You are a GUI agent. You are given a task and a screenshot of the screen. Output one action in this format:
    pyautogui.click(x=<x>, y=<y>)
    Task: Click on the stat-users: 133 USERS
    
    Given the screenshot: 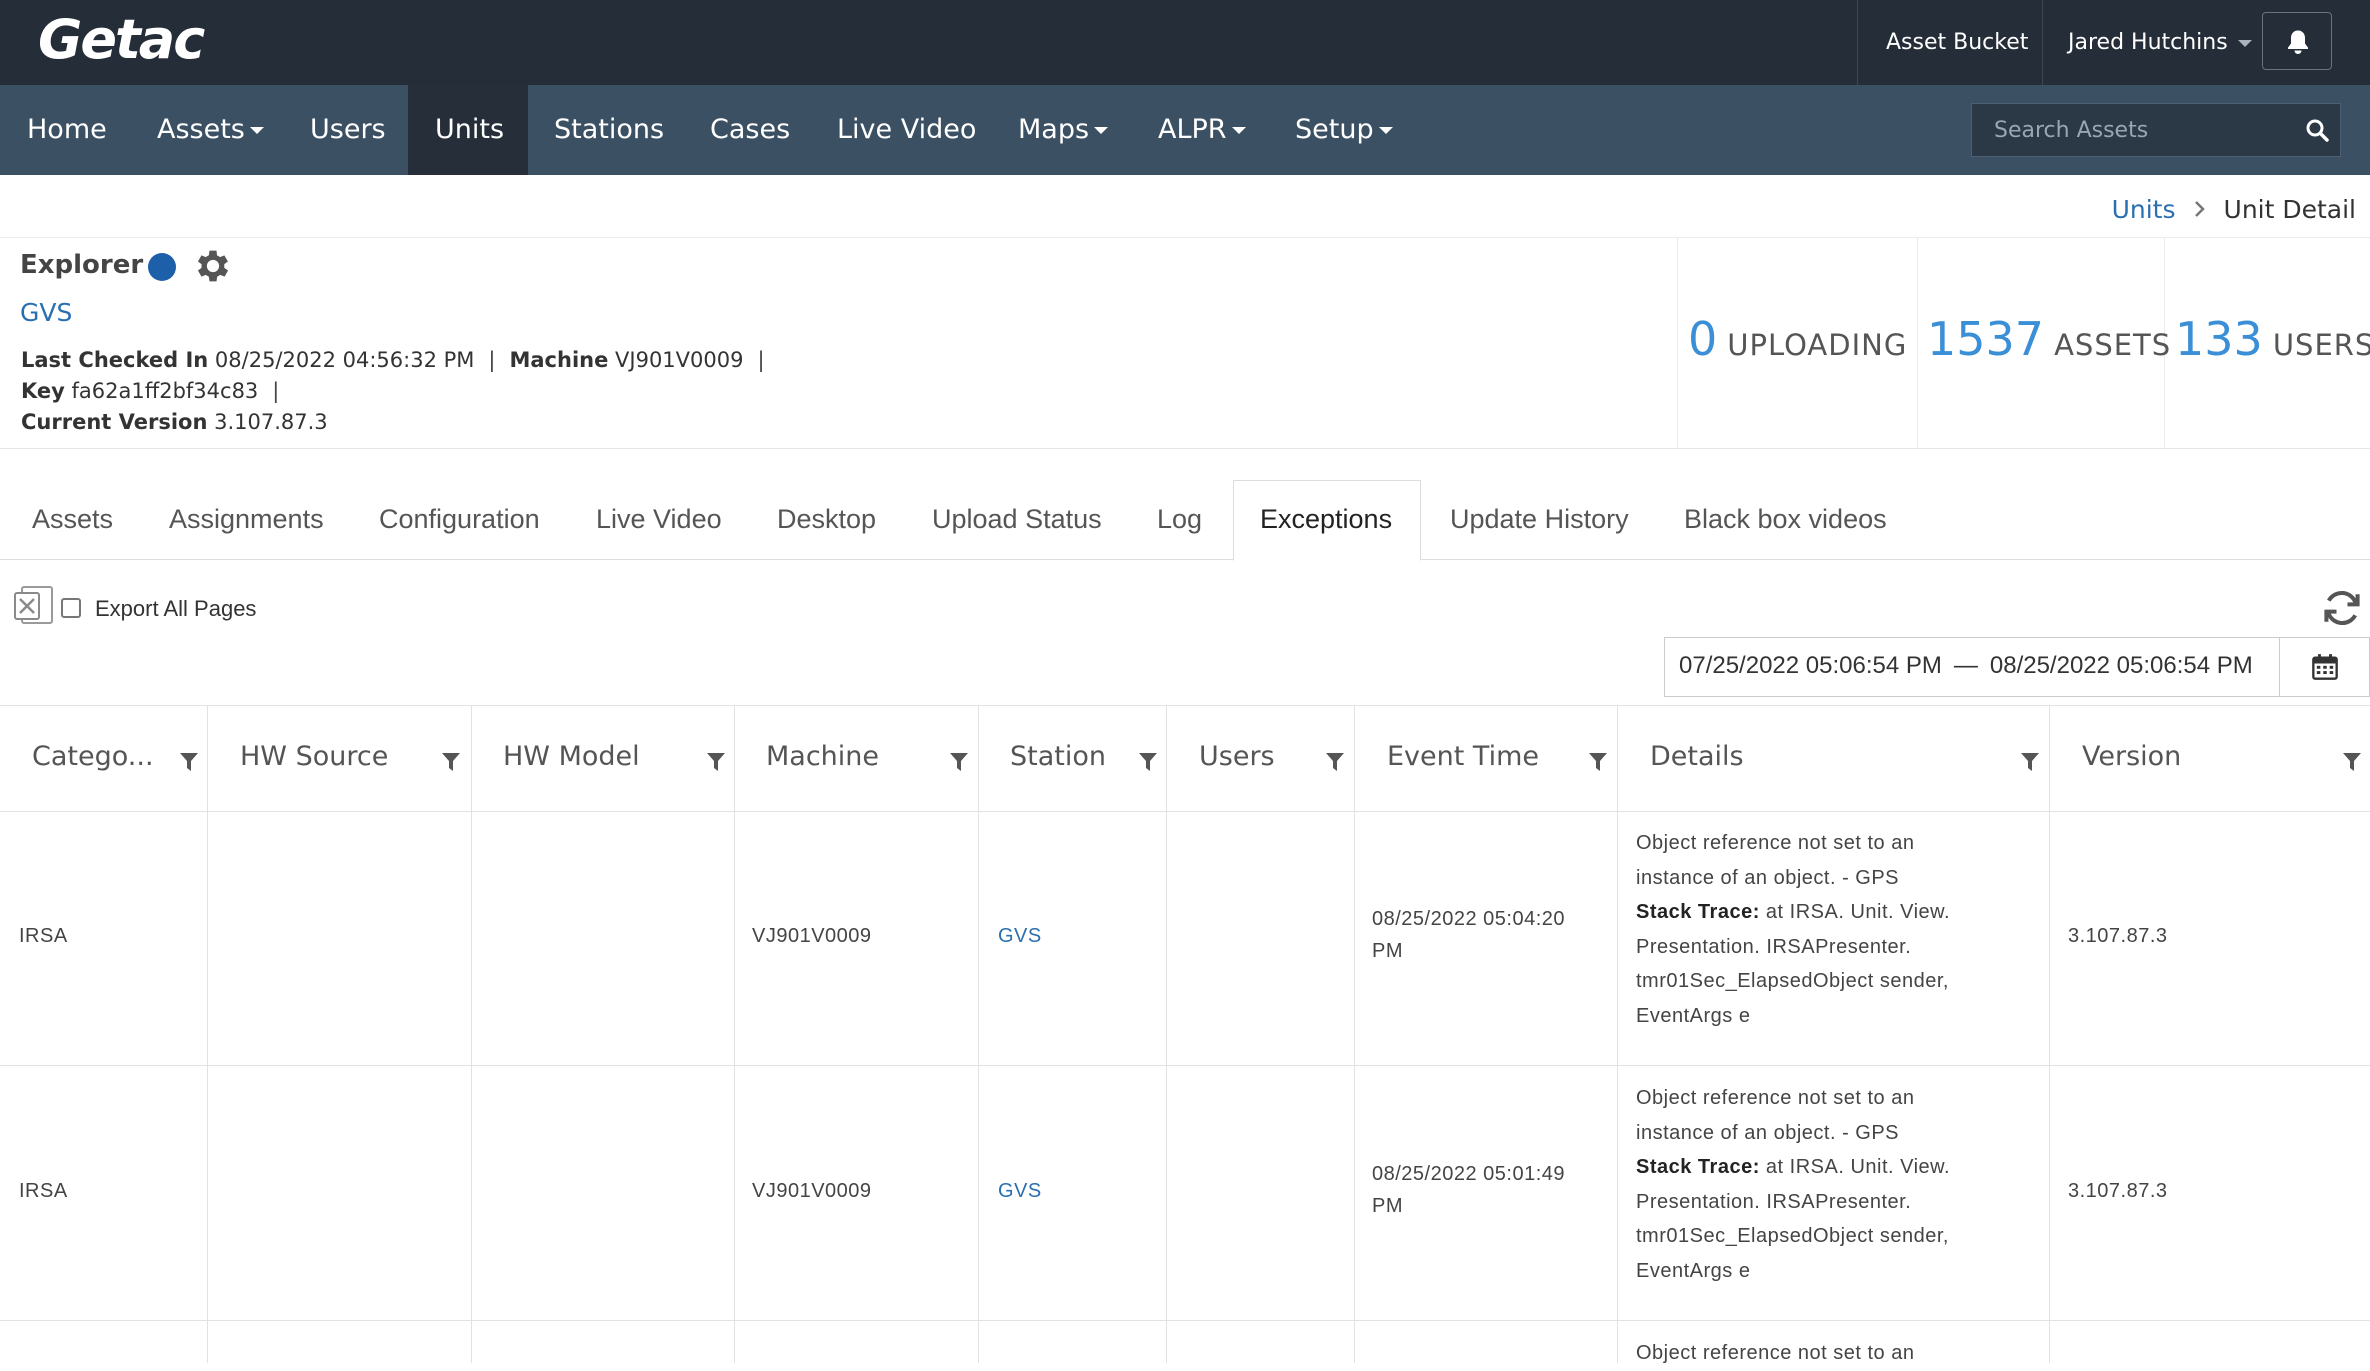 What is the action you would take?
    pyautogui.click(x=2272, y=339)
    